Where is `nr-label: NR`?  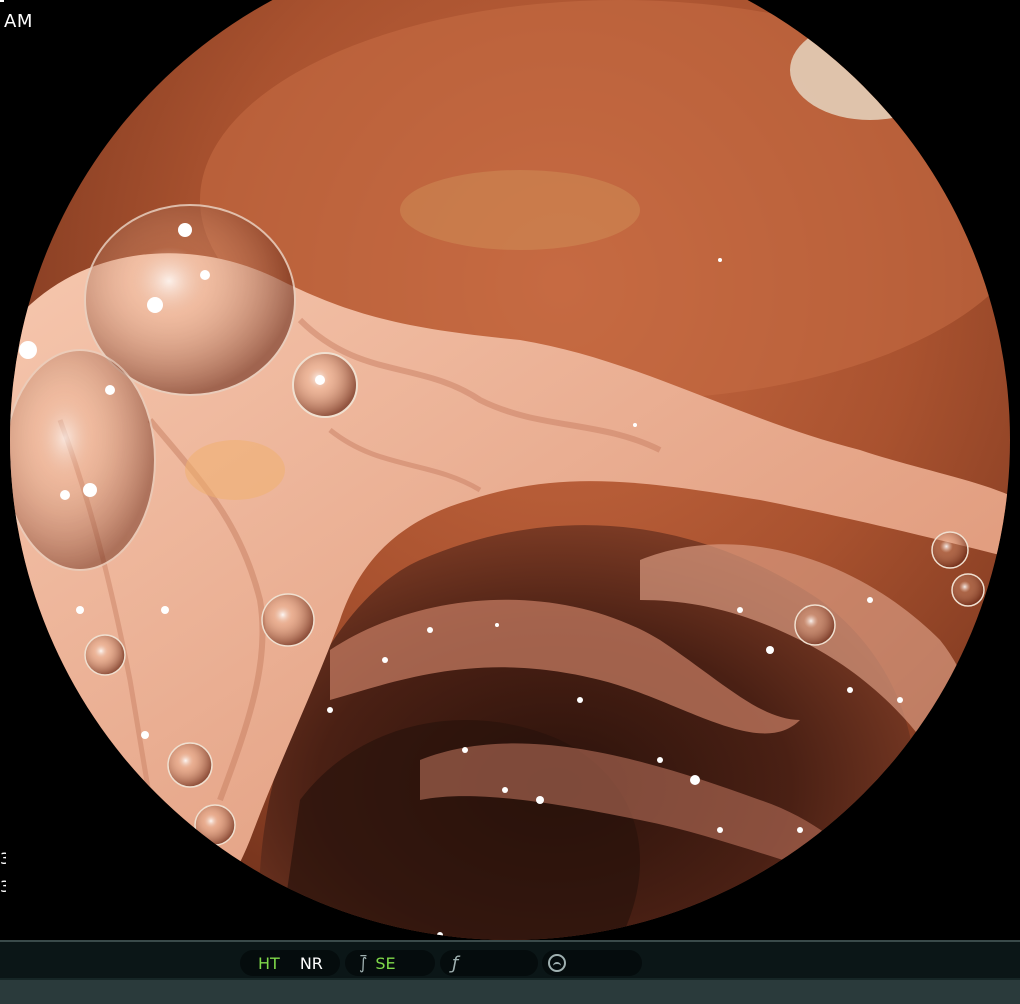
nr-label: NR is located at coordinates (311, 963).